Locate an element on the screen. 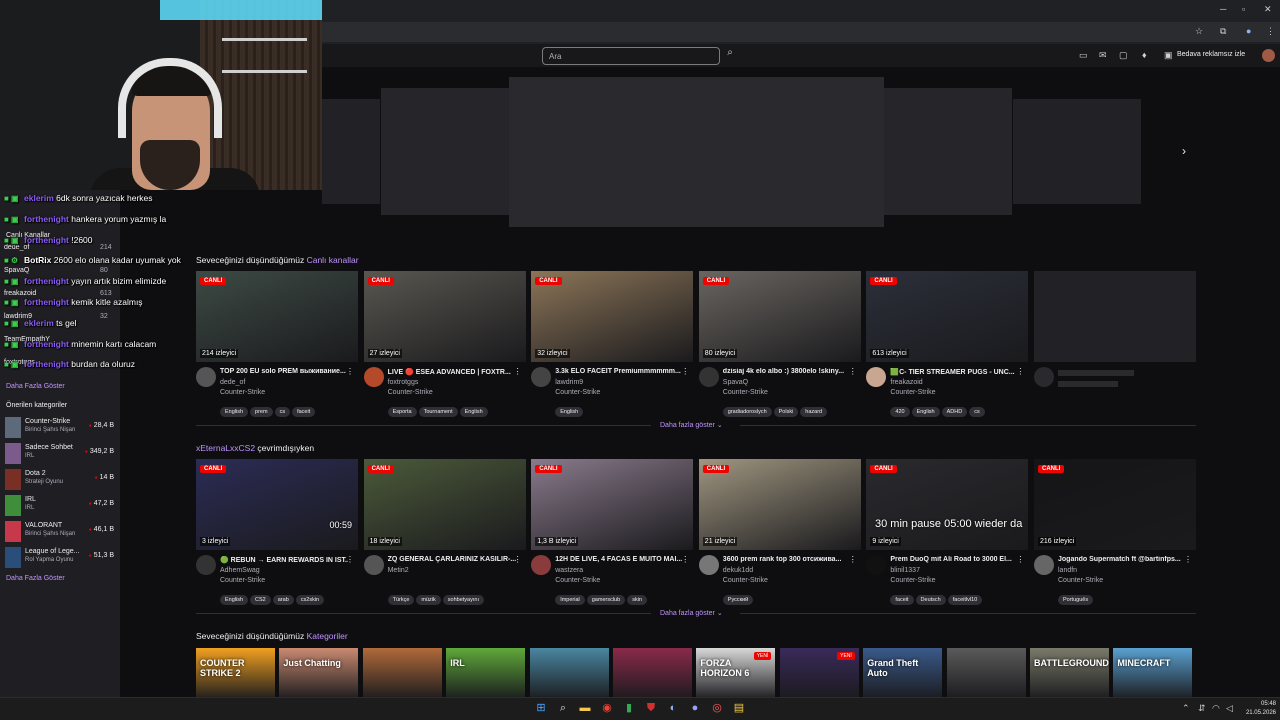  stream-thumbnail: CANLI 216 izleyici is located at coordinates (1115, 504).